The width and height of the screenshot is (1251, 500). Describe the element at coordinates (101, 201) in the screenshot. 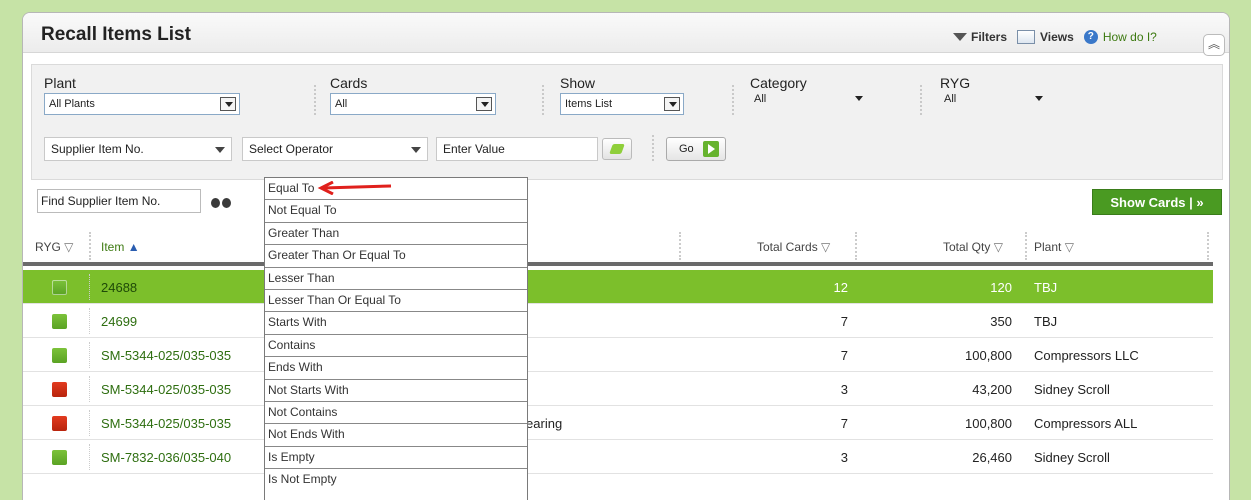

I see `find-supplier-value: Find Supplier Item No.` at that location.